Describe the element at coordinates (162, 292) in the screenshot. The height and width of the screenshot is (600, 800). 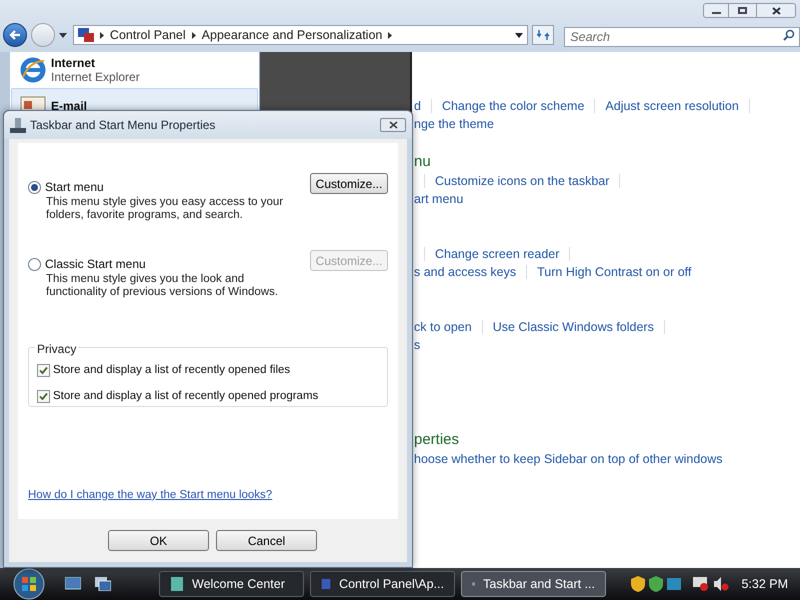
I see `option-description: functionality of previous versions of Windows.` at that location.